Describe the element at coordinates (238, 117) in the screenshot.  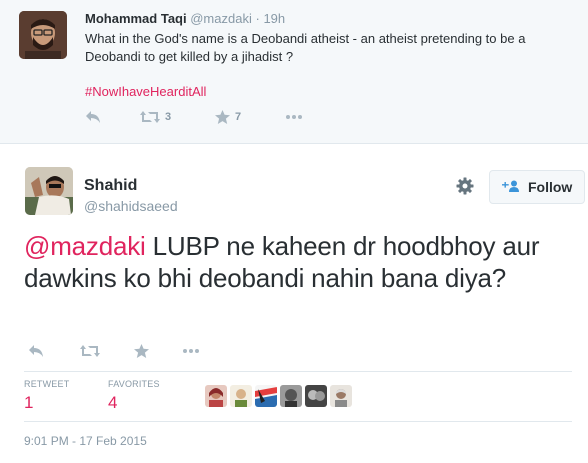
I see `favorite-count: 7` at that location.